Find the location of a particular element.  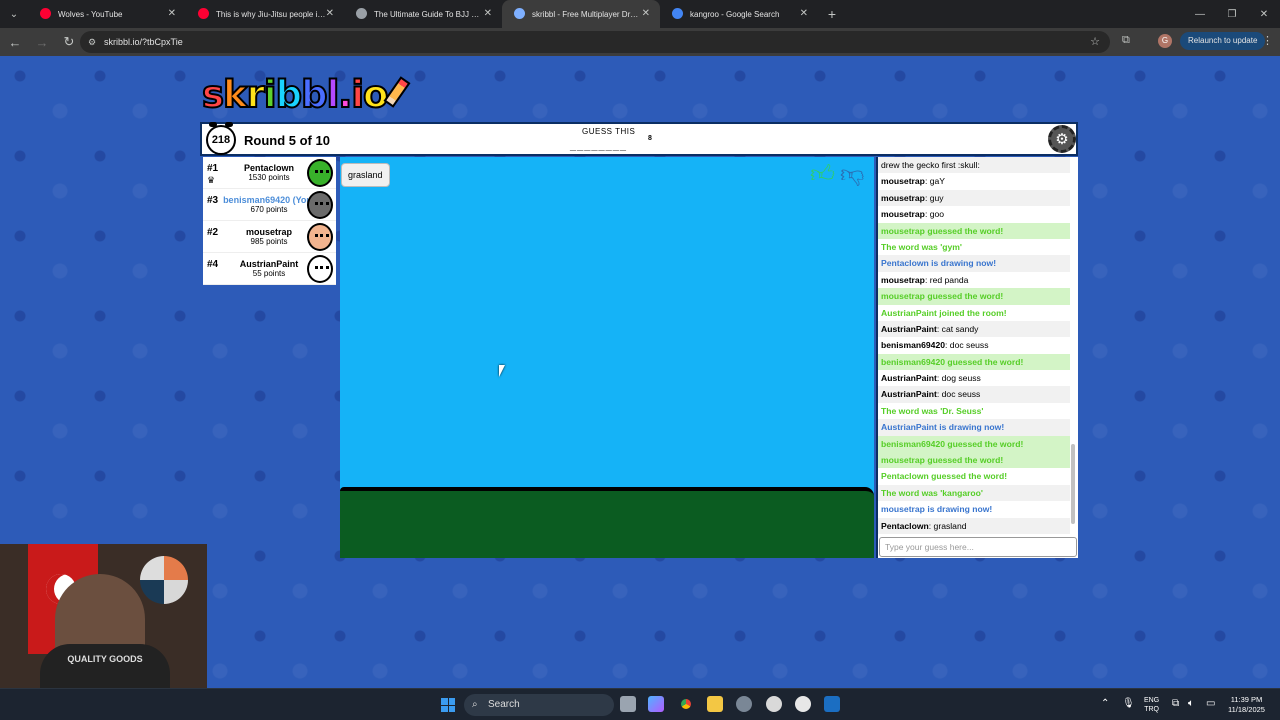

minimize-icon: — is located at coordinates (1200, 14).